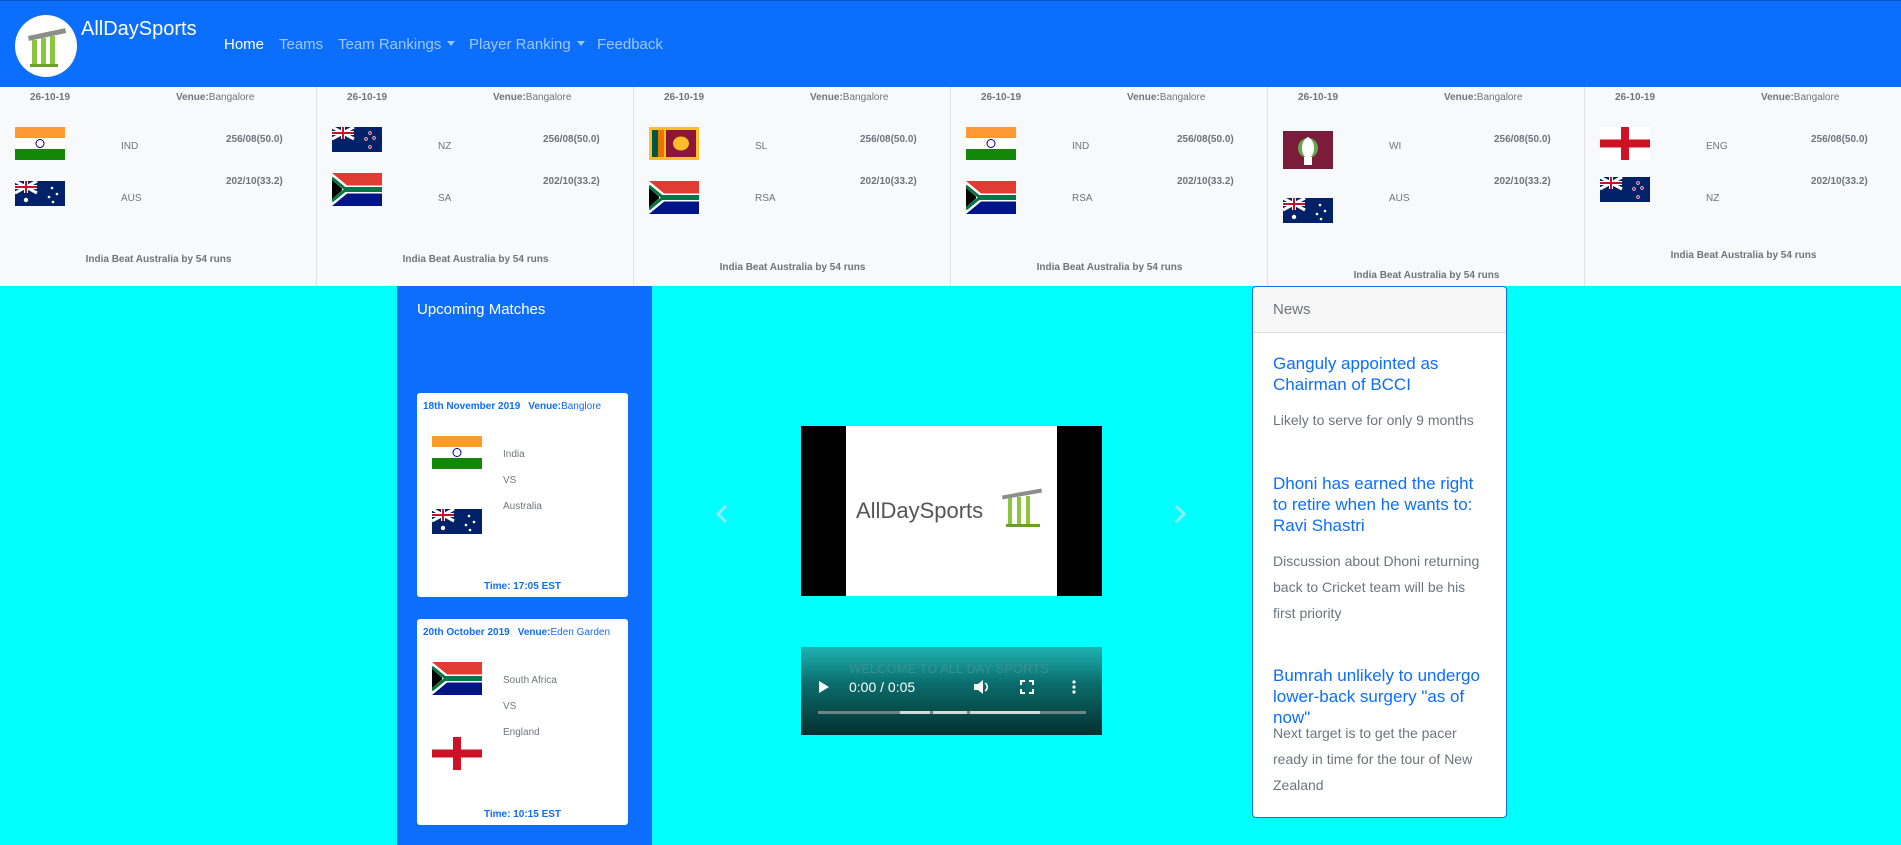 This screenshot has height=845, width=1901. What do you see at coordinates (517, 632) in the screenshot?
I see `upcoming-match-header: 20th October 2019 Venue:Eden Garden` at bounding box center [517, 632].